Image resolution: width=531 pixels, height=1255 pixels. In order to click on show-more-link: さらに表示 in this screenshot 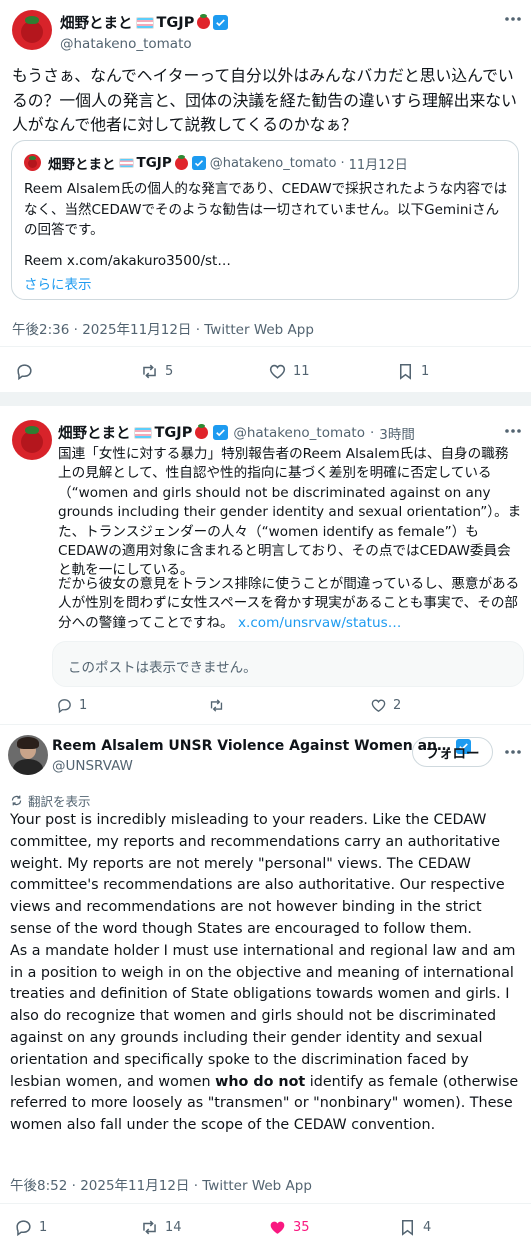, I will do `click(58, 283)`.